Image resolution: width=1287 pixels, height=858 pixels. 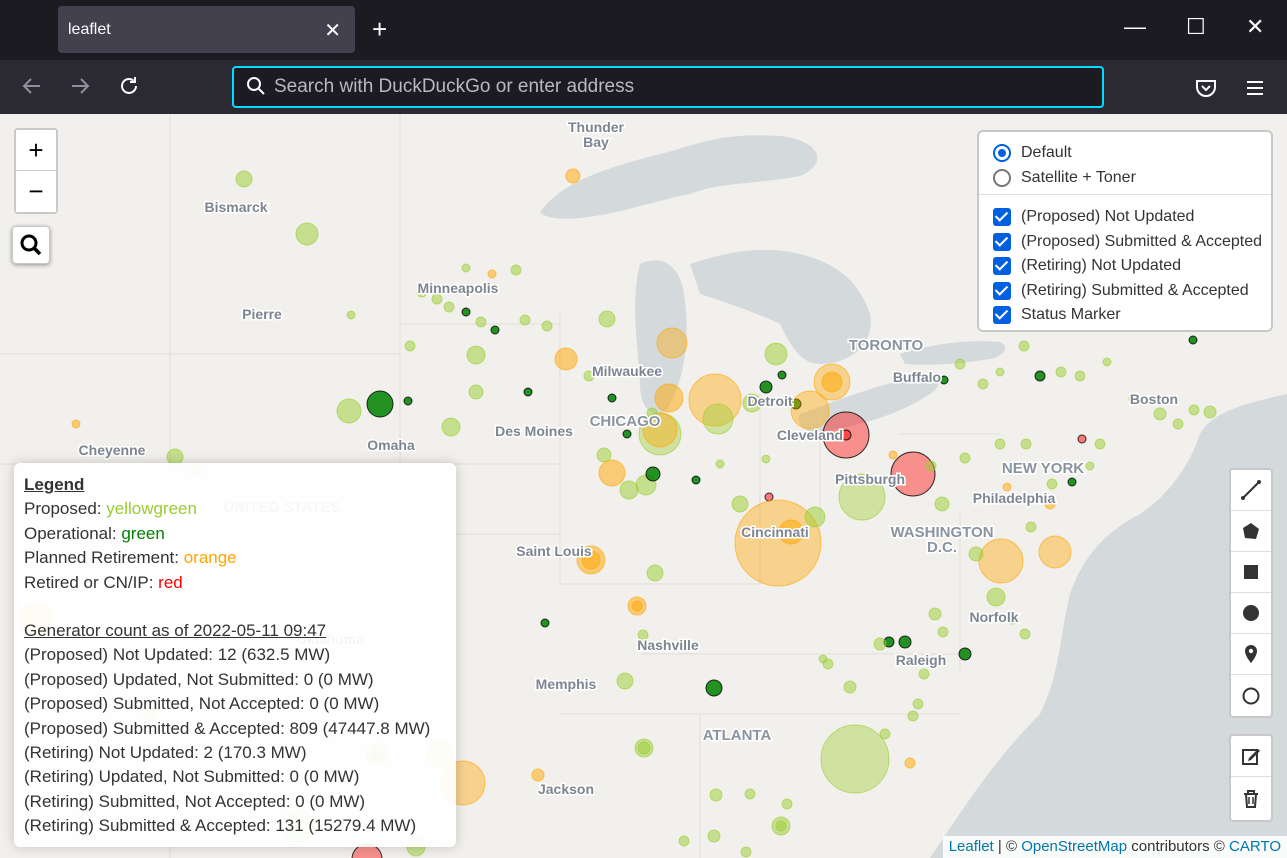 I want to click on browser-tab: leaflet ✕, so click(x=206, y=29).